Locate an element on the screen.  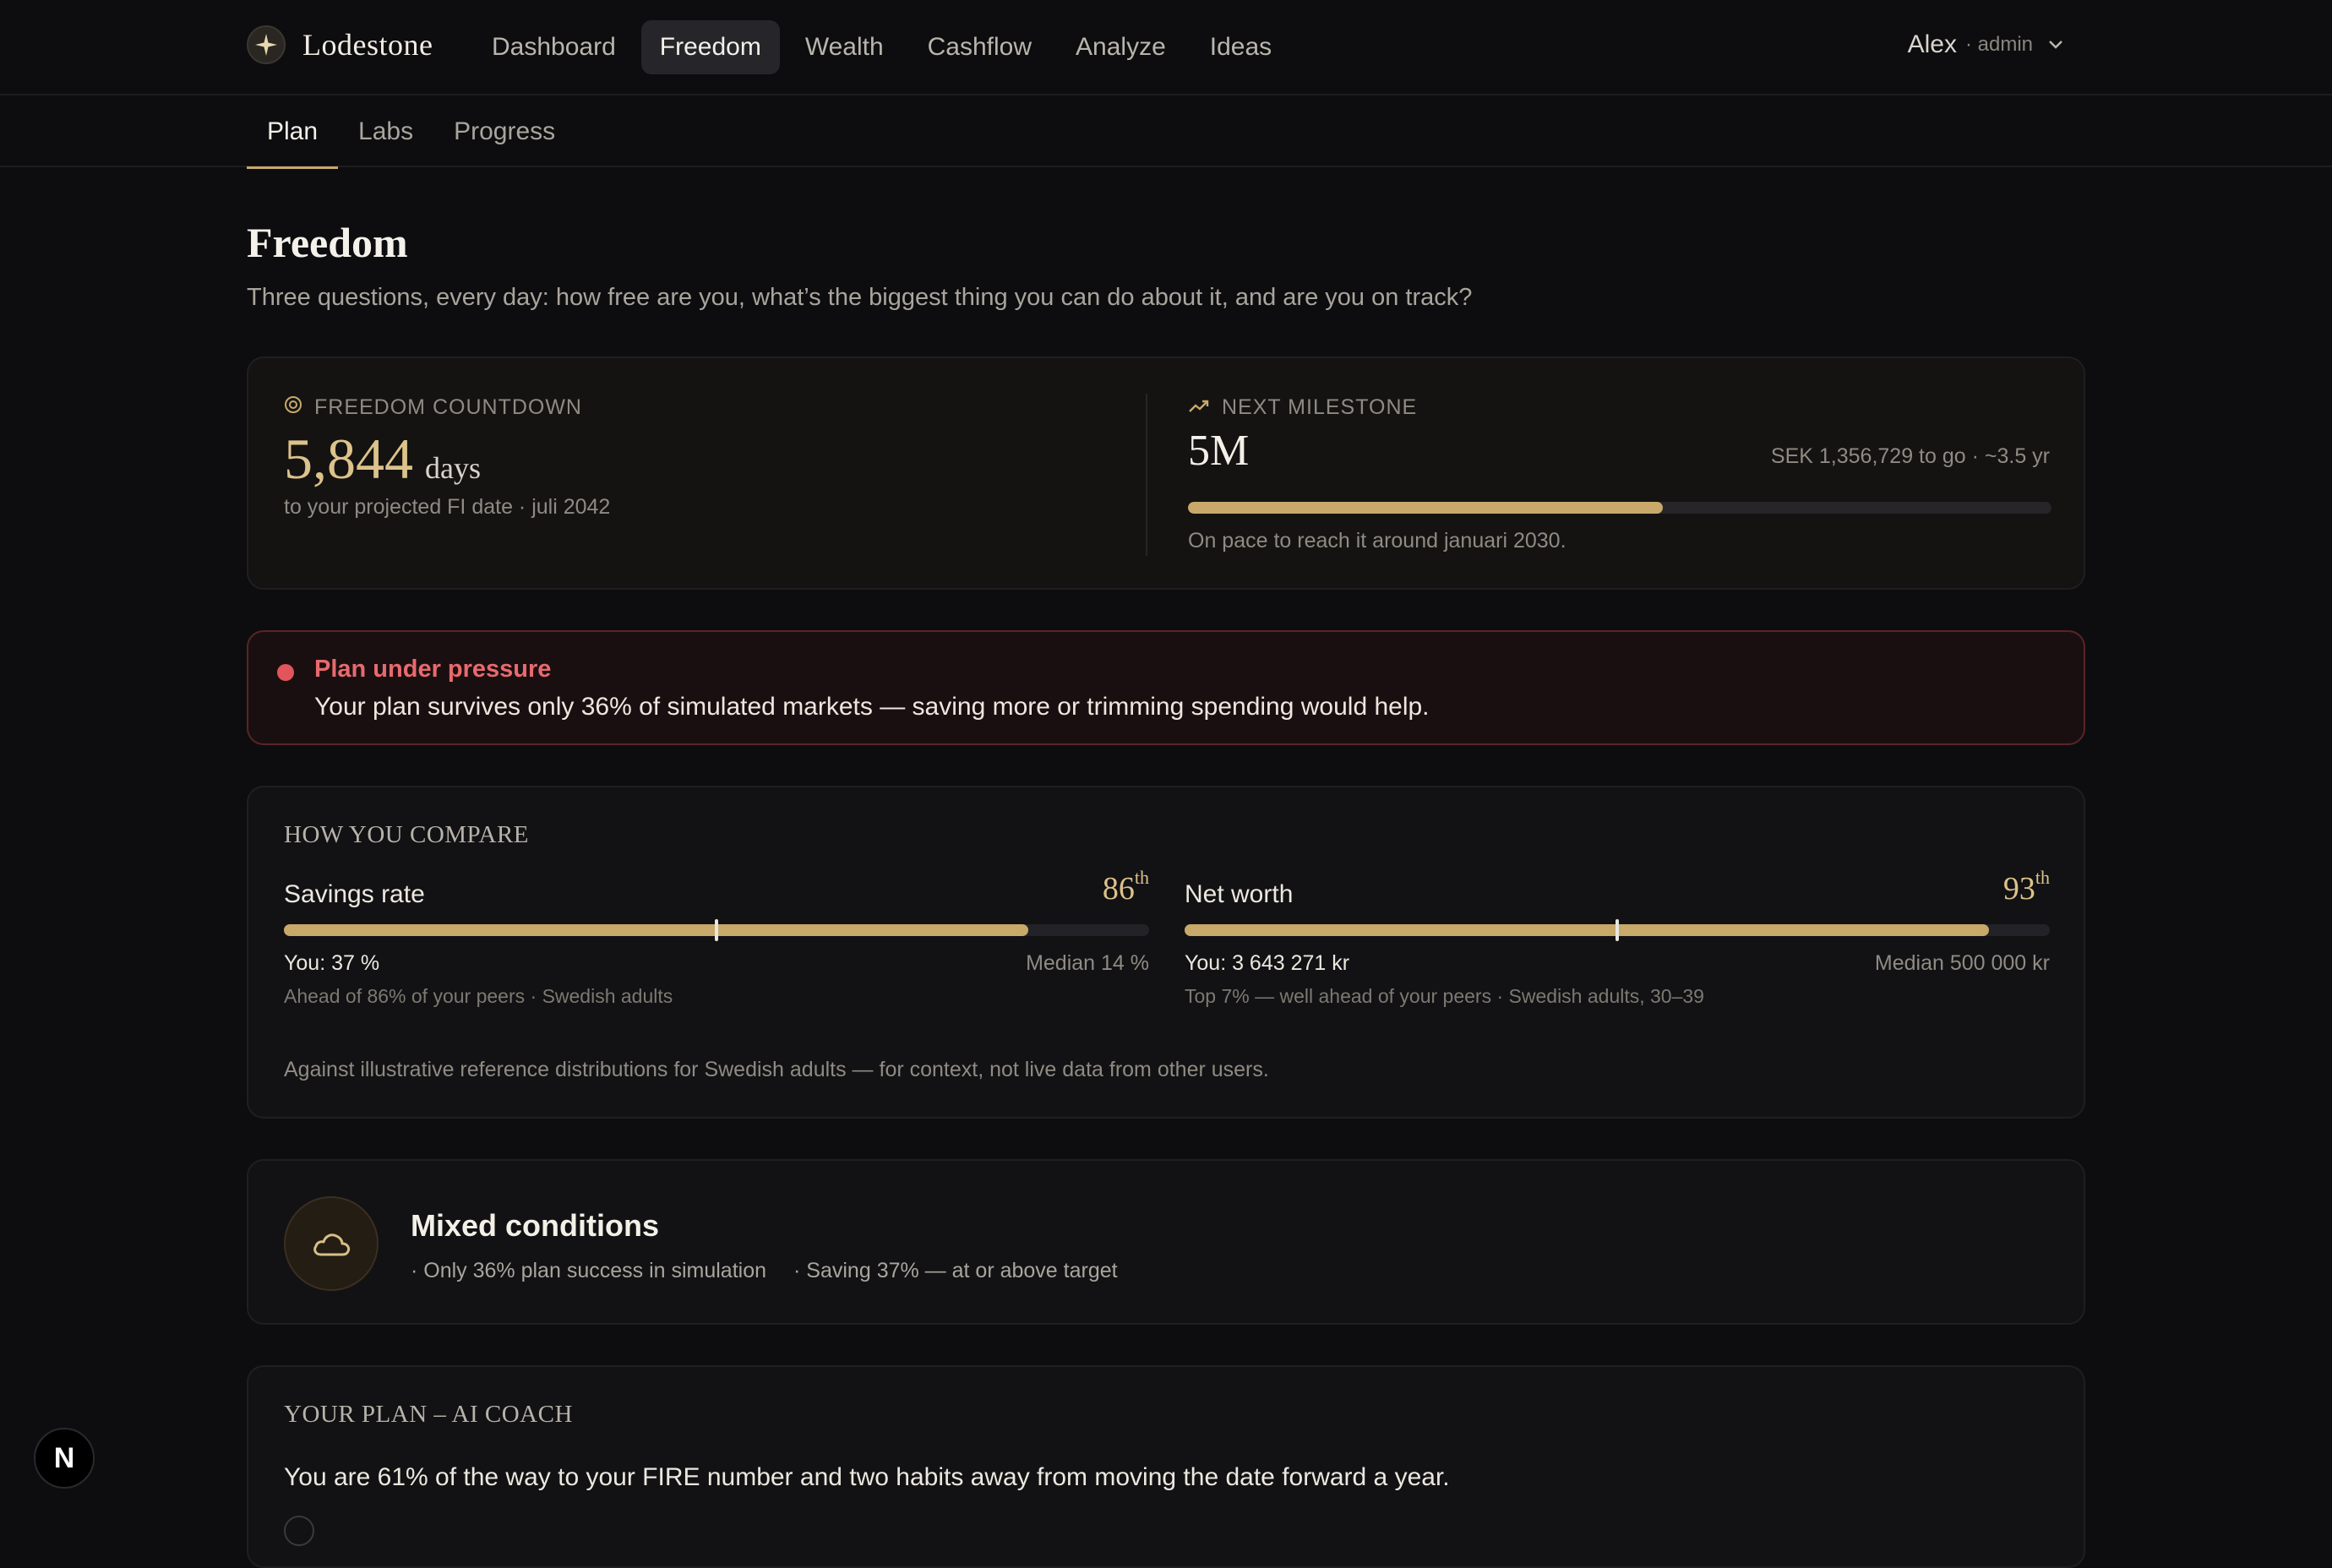
countdown-label: FREEDOM COUNTDOWN is located at coordinates (433, 407).